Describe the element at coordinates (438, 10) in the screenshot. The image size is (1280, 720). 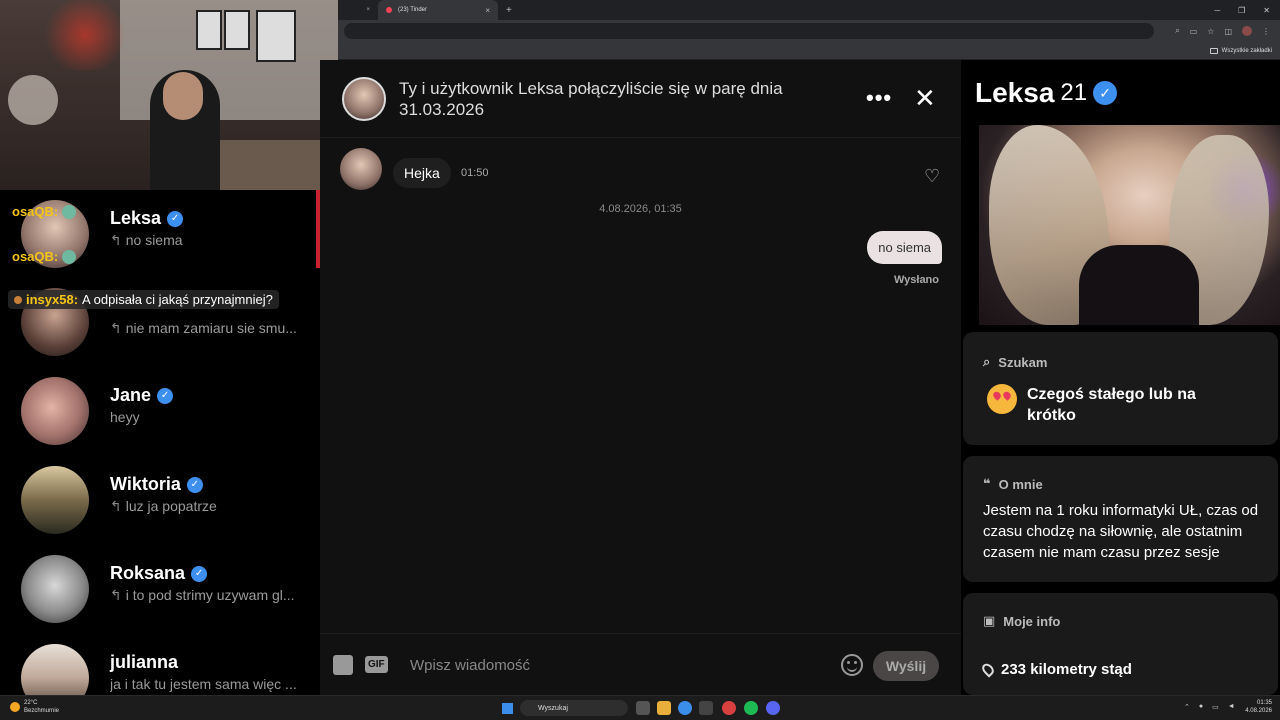
I see `browser-tab-tinder: (23) Tinder ×` at that location.